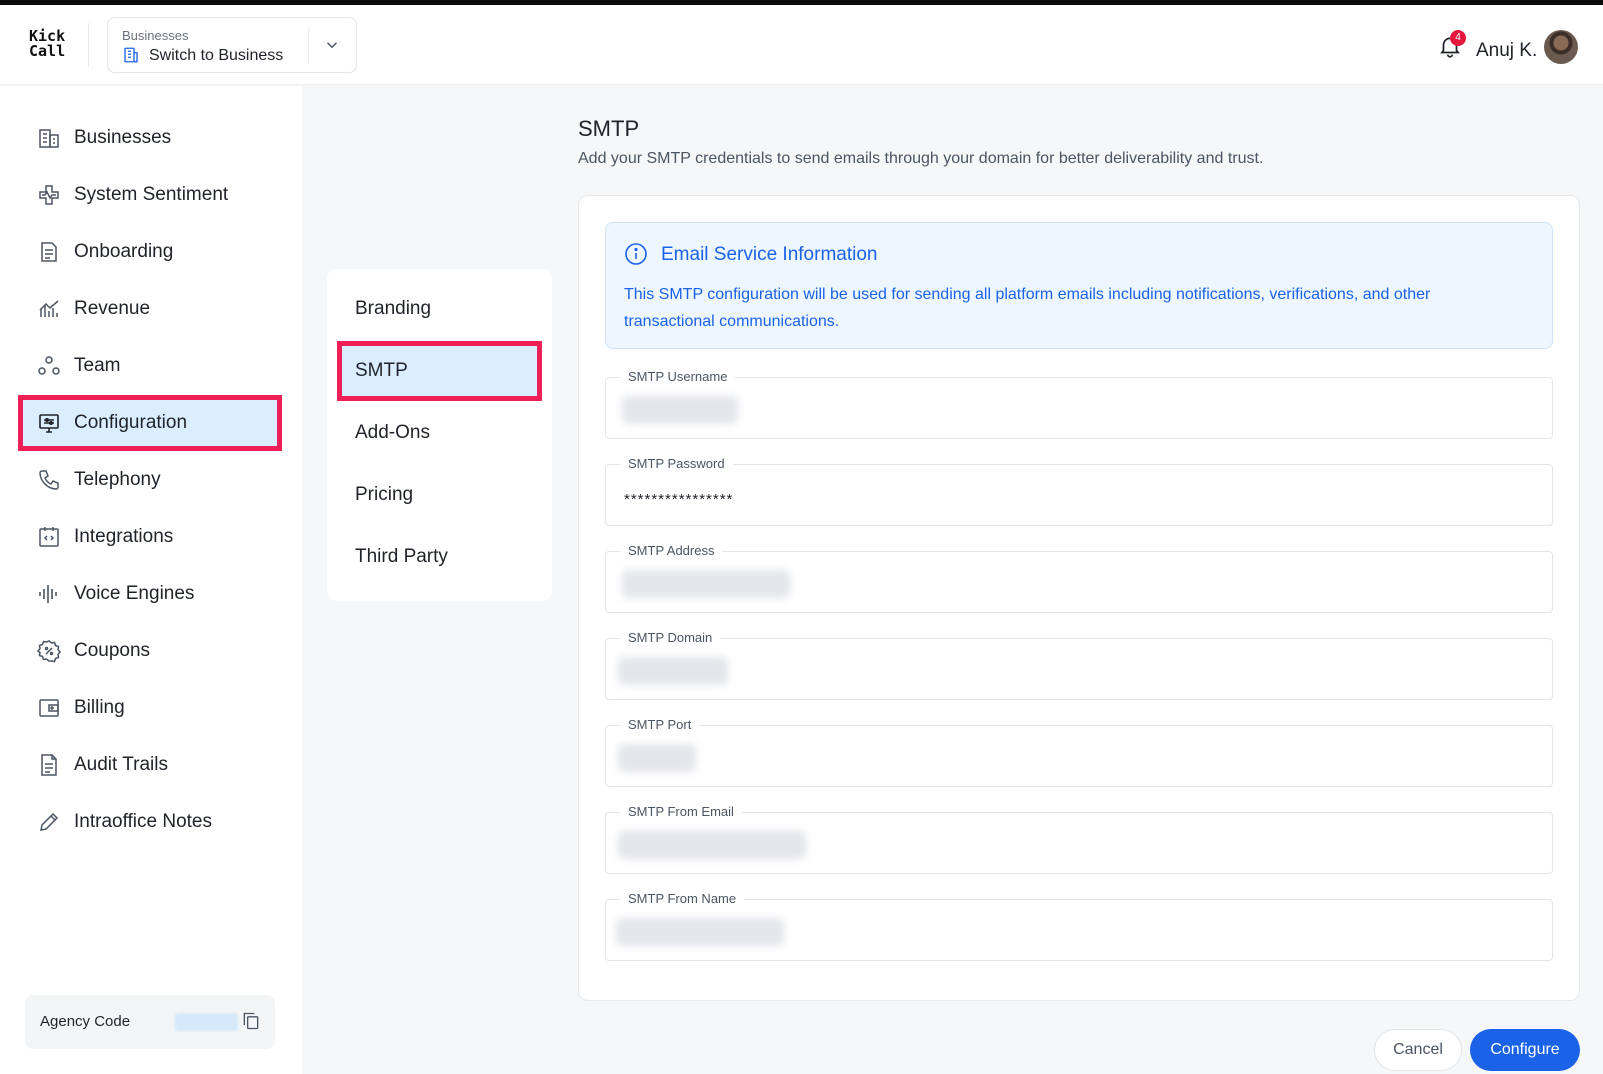 This screenshot has height=1074, width=1603. Describe the element at coordinates (1525, 1050) in the screenshot. I see `configure-button: Configure` at that location.